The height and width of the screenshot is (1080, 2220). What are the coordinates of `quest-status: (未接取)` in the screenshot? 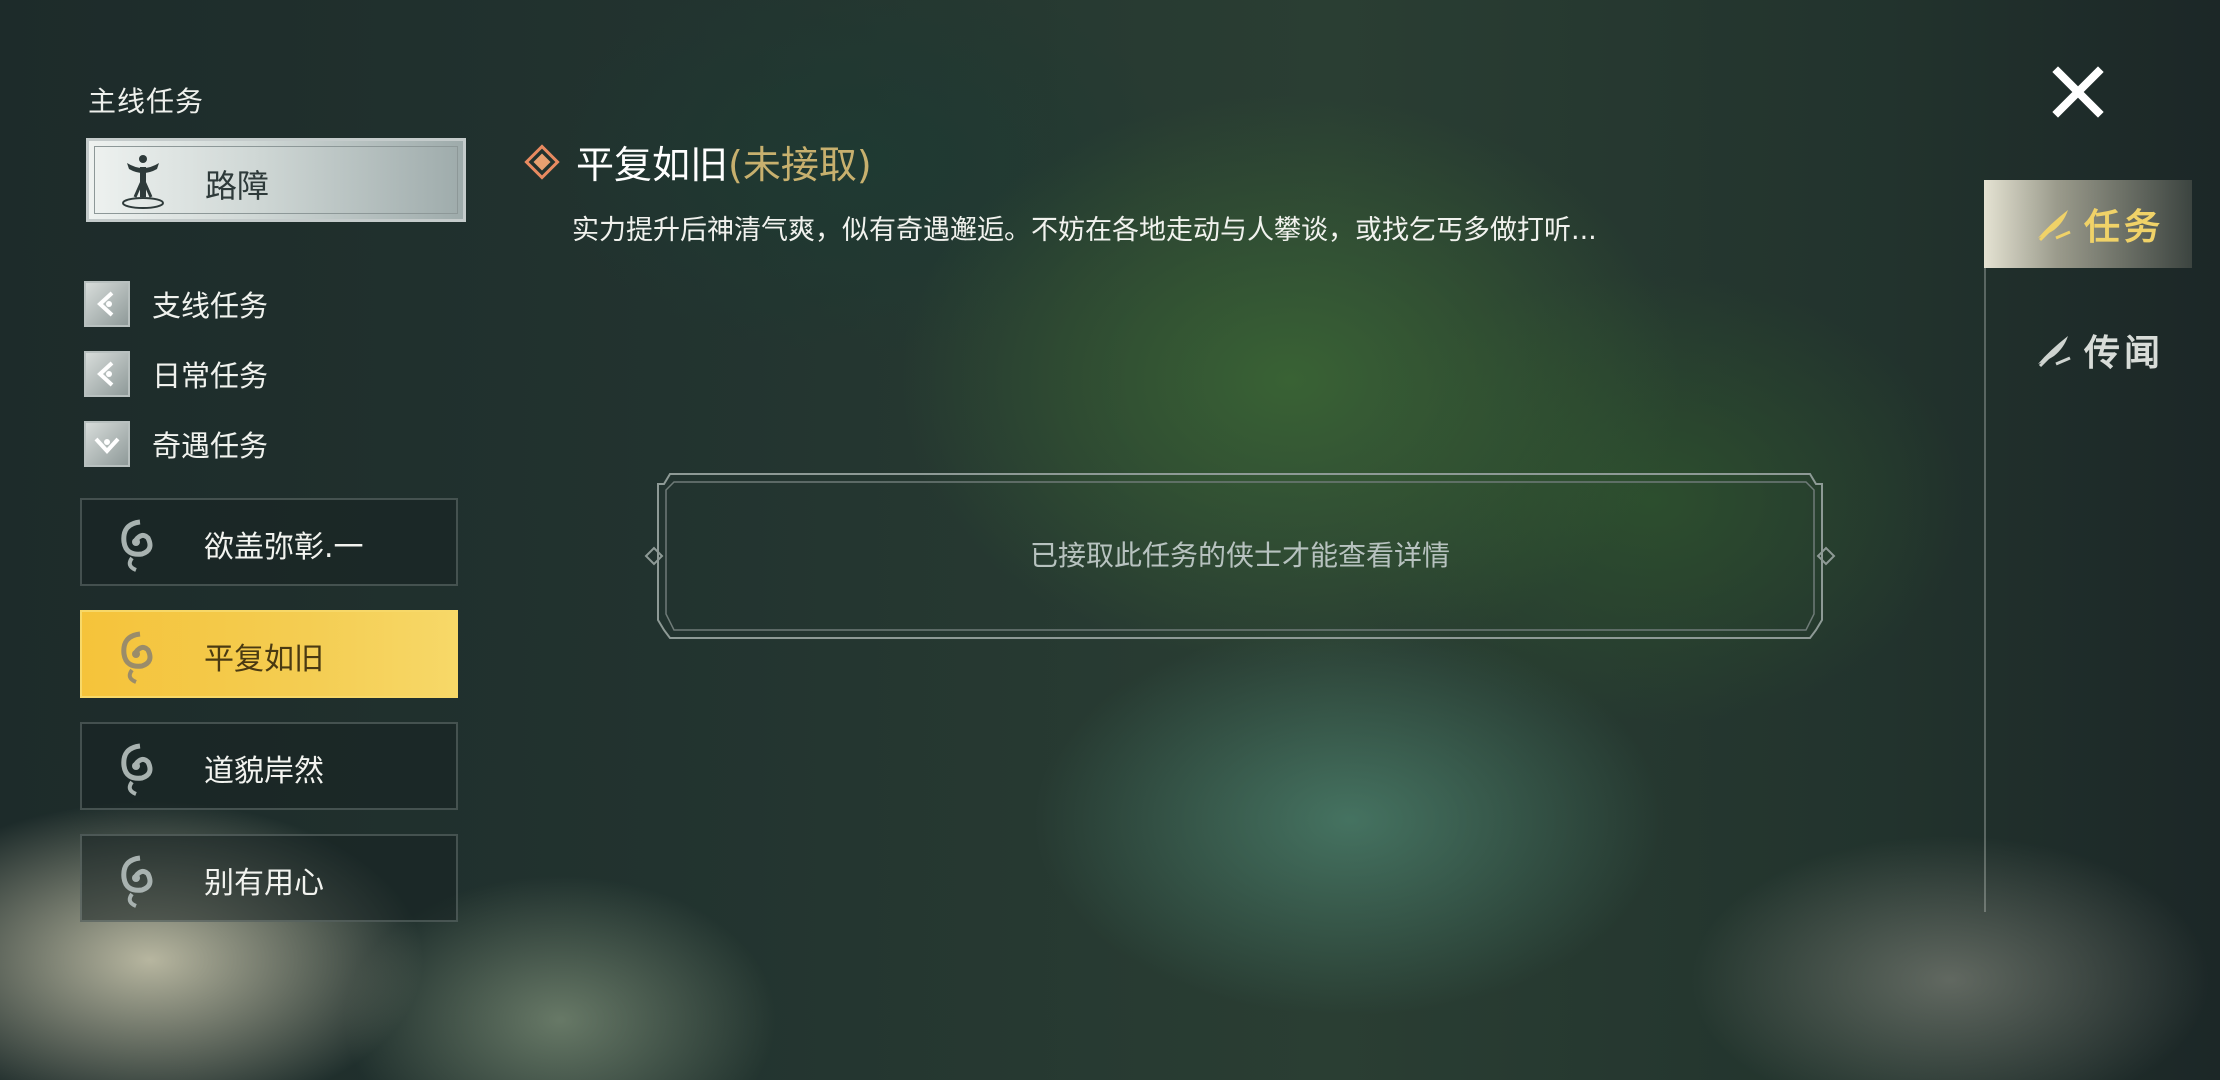 It's located at (800, 165).